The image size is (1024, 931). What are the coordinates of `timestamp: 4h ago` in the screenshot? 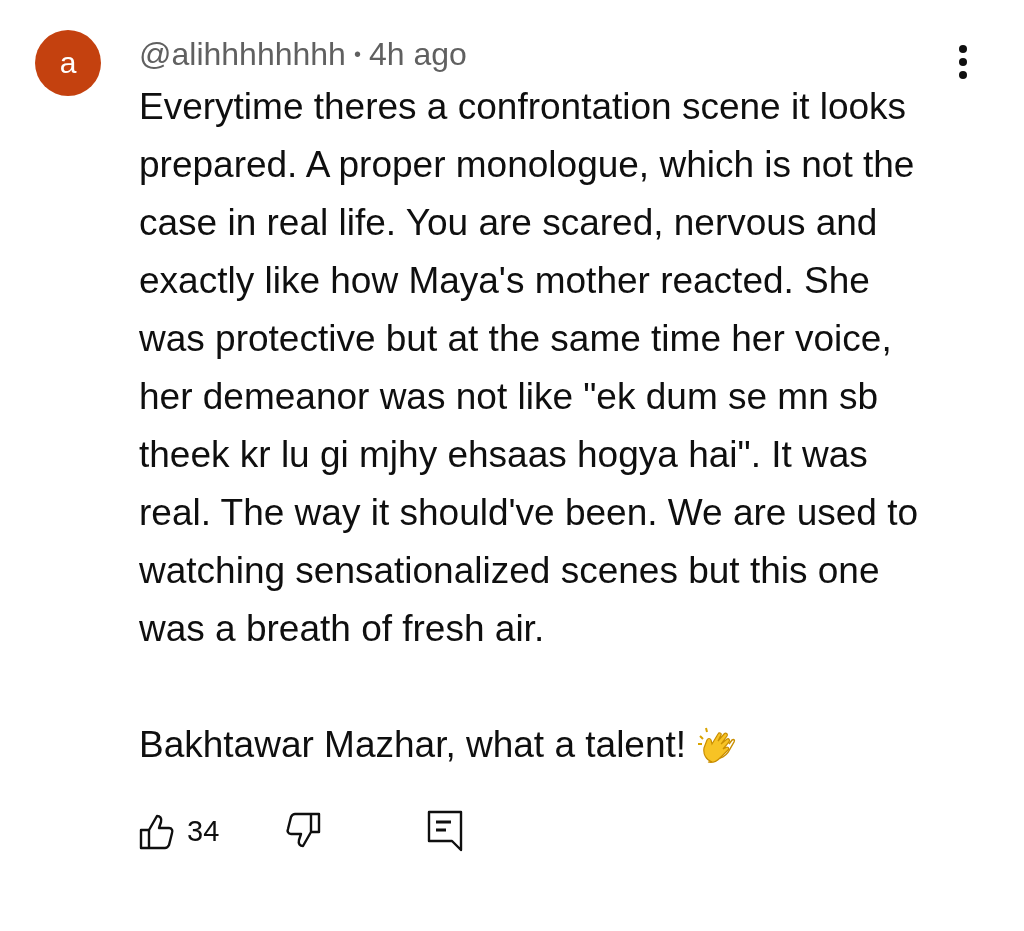 It's located at (417, 54).